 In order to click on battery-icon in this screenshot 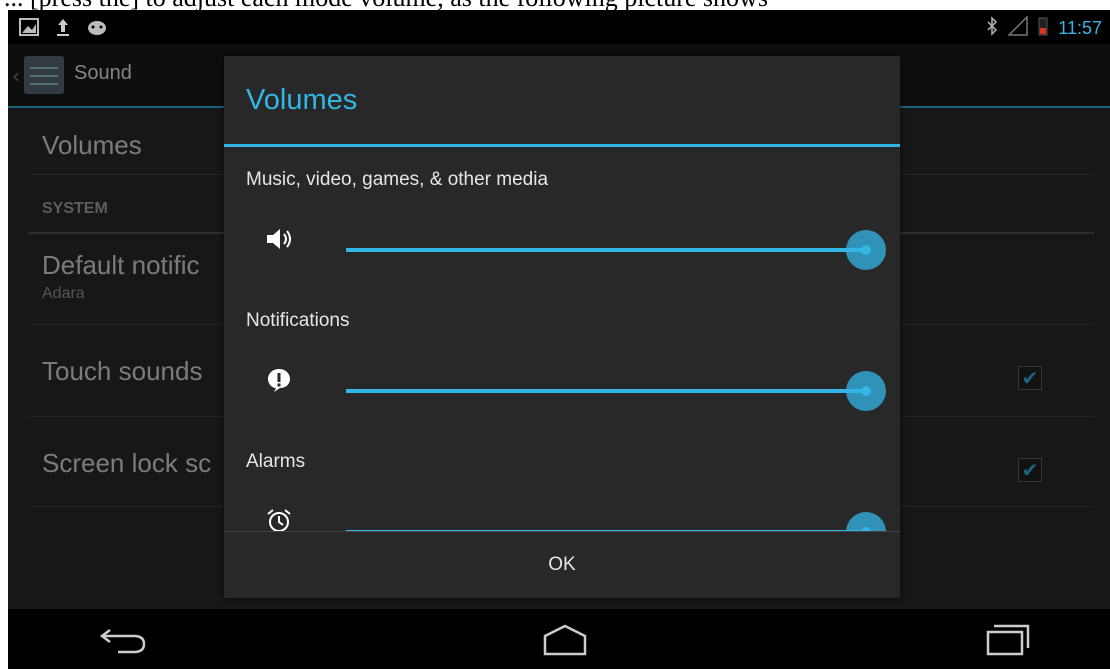, I will do `click(1043, 28)`.